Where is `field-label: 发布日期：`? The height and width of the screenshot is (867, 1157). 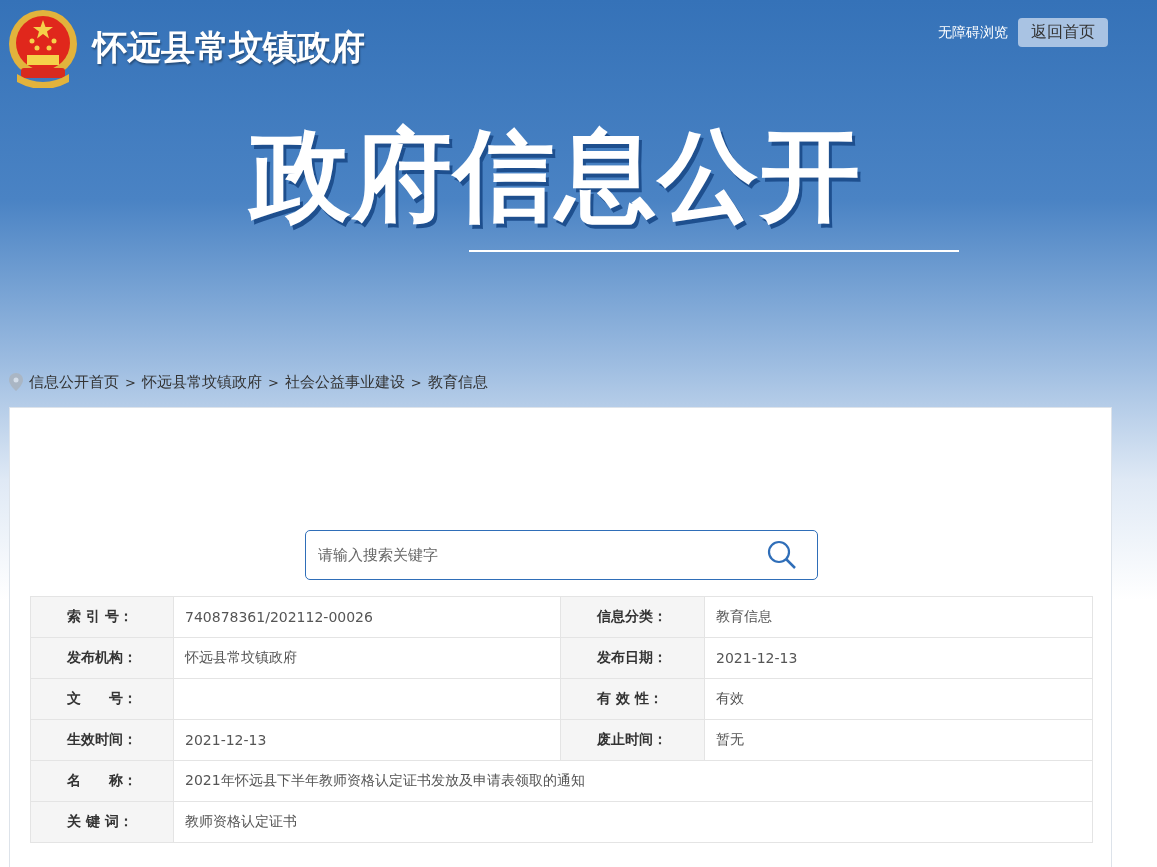 field-label: 发布日期： is located at coordinates (632, 657).